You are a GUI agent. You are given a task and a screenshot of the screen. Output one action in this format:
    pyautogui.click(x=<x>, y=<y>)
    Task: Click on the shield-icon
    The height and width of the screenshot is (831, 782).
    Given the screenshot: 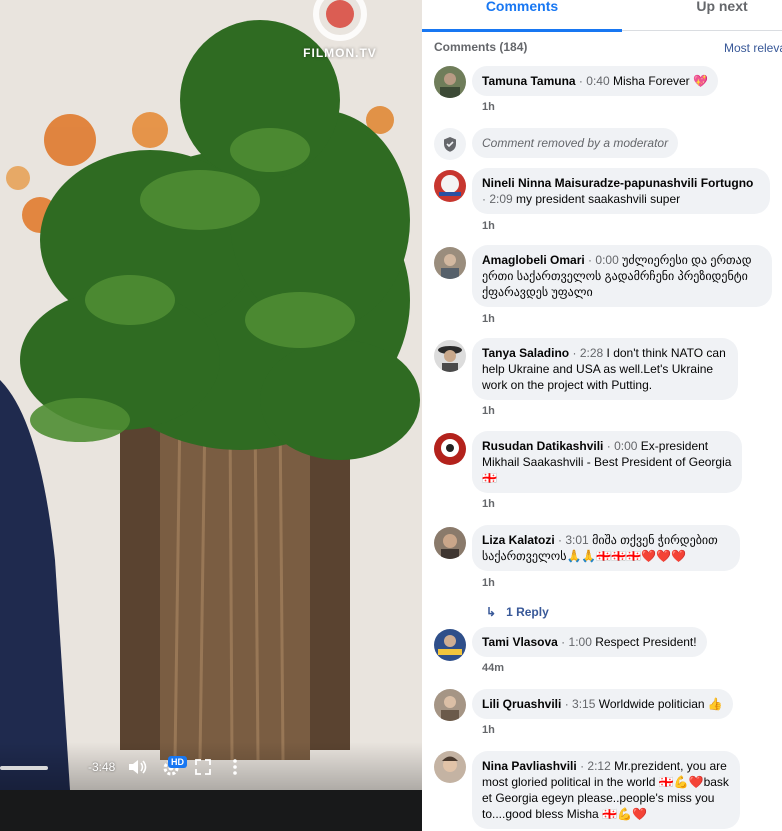 What is the action you would take?
    pyautogui.click(x=450, y=144)
    